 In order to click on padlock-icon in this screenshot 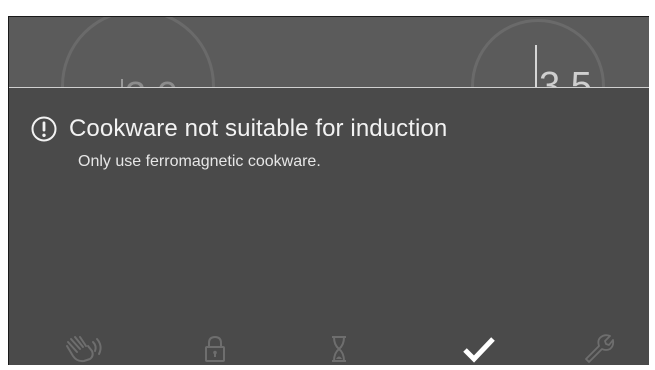, I will do `click(215, 348)`.